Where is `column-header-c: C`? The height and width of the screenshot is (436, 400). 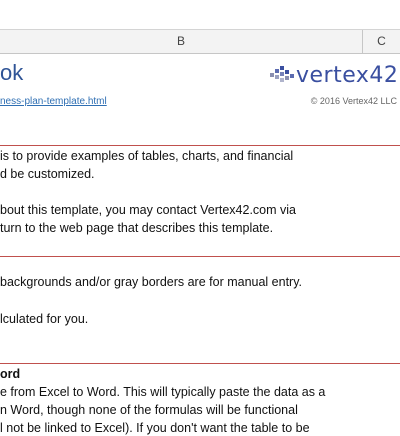
column-header-c: C is located at coordinates (381, 42).